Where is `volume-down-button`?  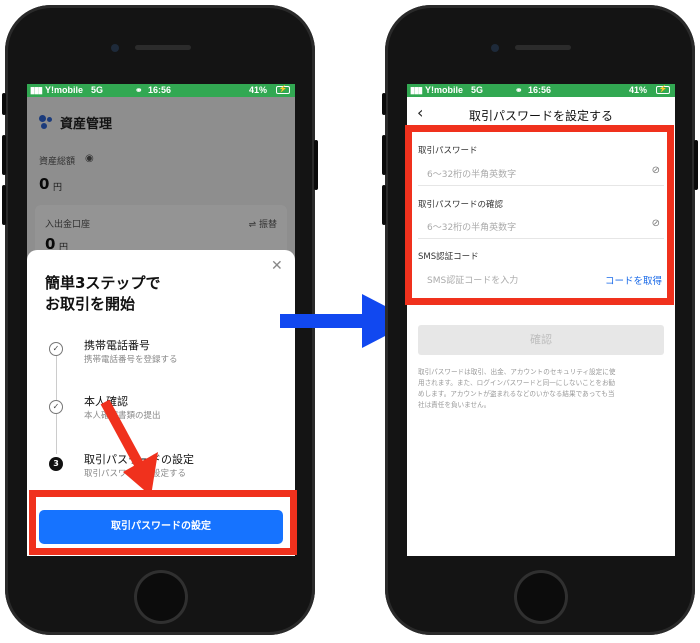
volume-down-button is located at coordinates (384, 205).